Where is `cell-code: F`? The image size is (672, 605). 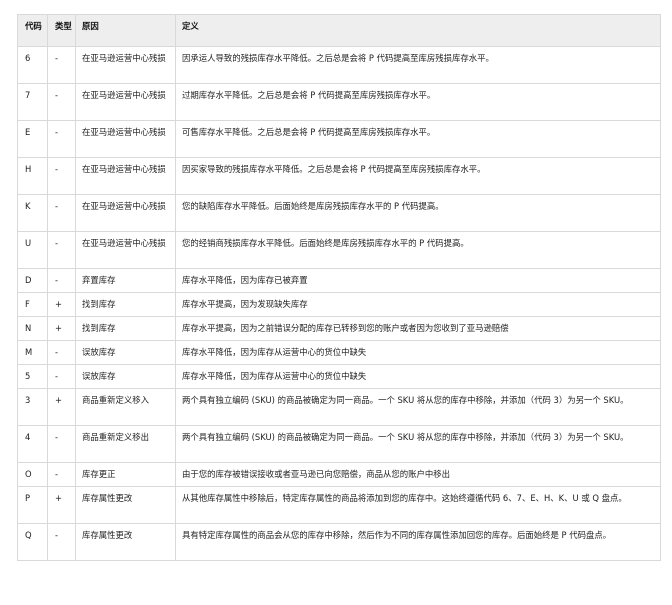
cell-code: F is located at coordinates (32, 304).